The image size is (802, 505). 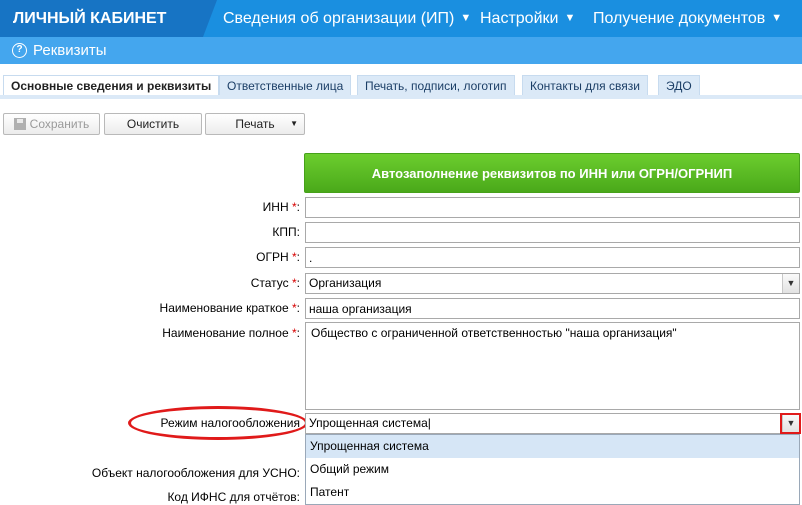 I want to click on dropdown-option: Патент, so click(x=552, y=492).